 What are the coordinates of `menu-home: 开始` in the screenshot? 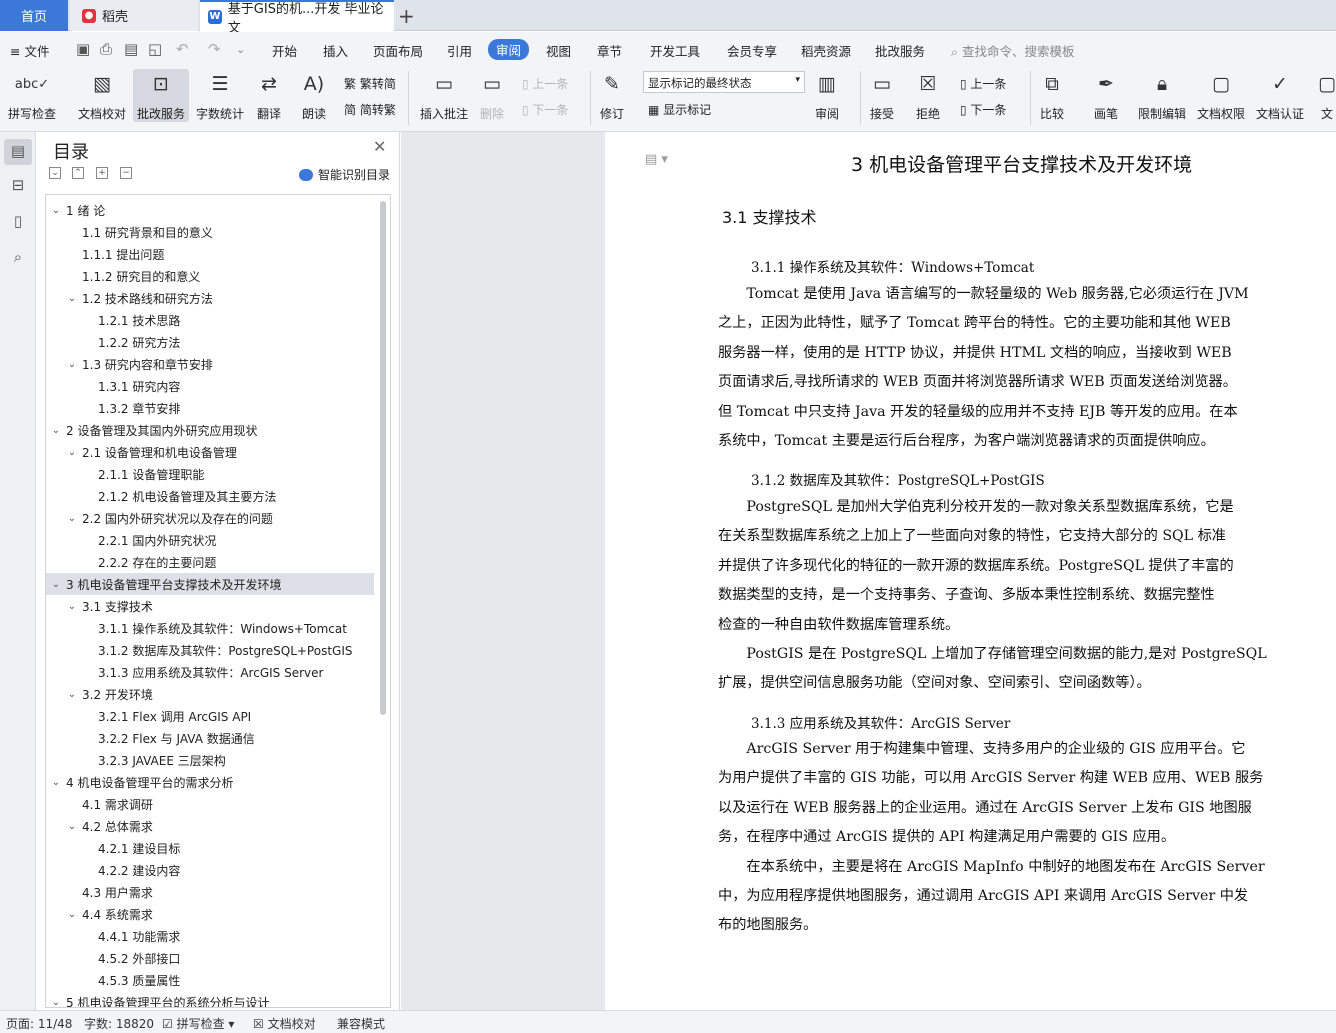 It's located at (284, 50).